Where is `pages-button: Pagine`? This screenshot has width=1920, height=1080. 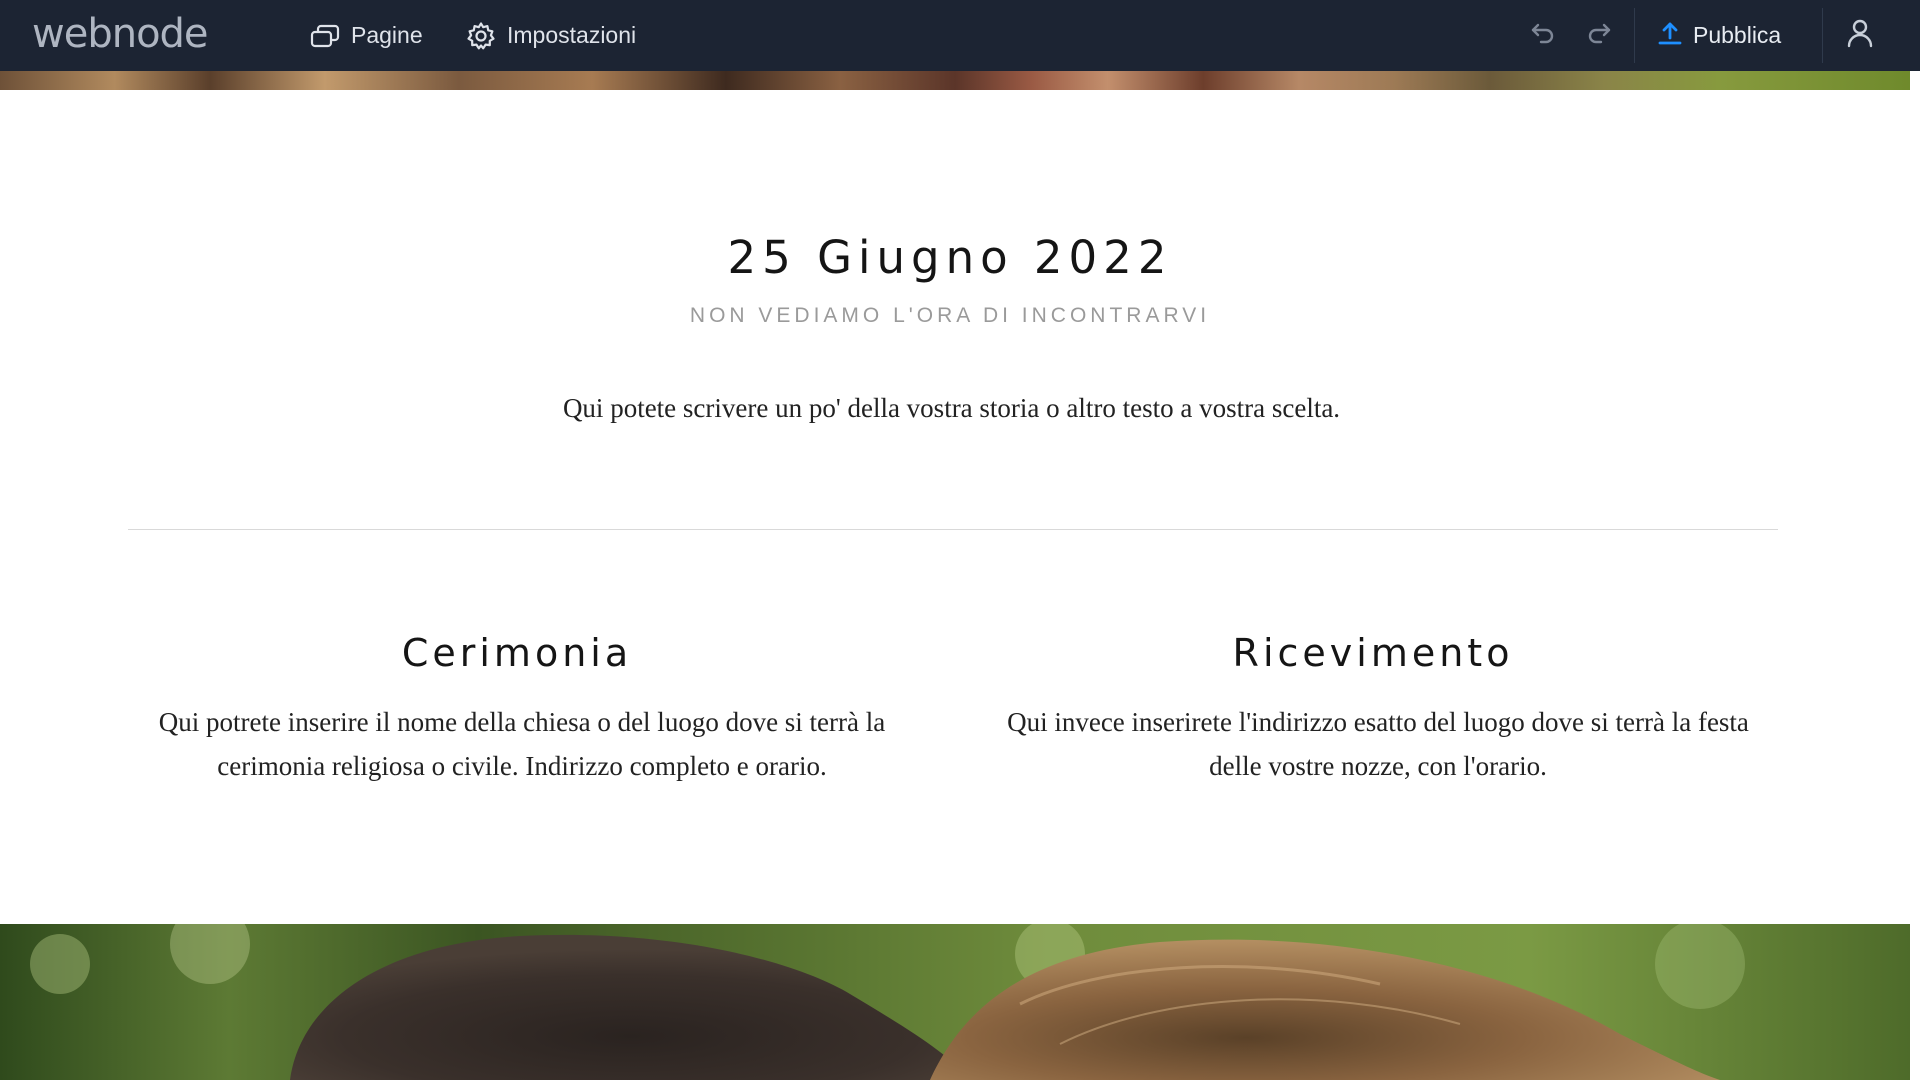 pages-button: Pagine is located at coordinates (366, 35).